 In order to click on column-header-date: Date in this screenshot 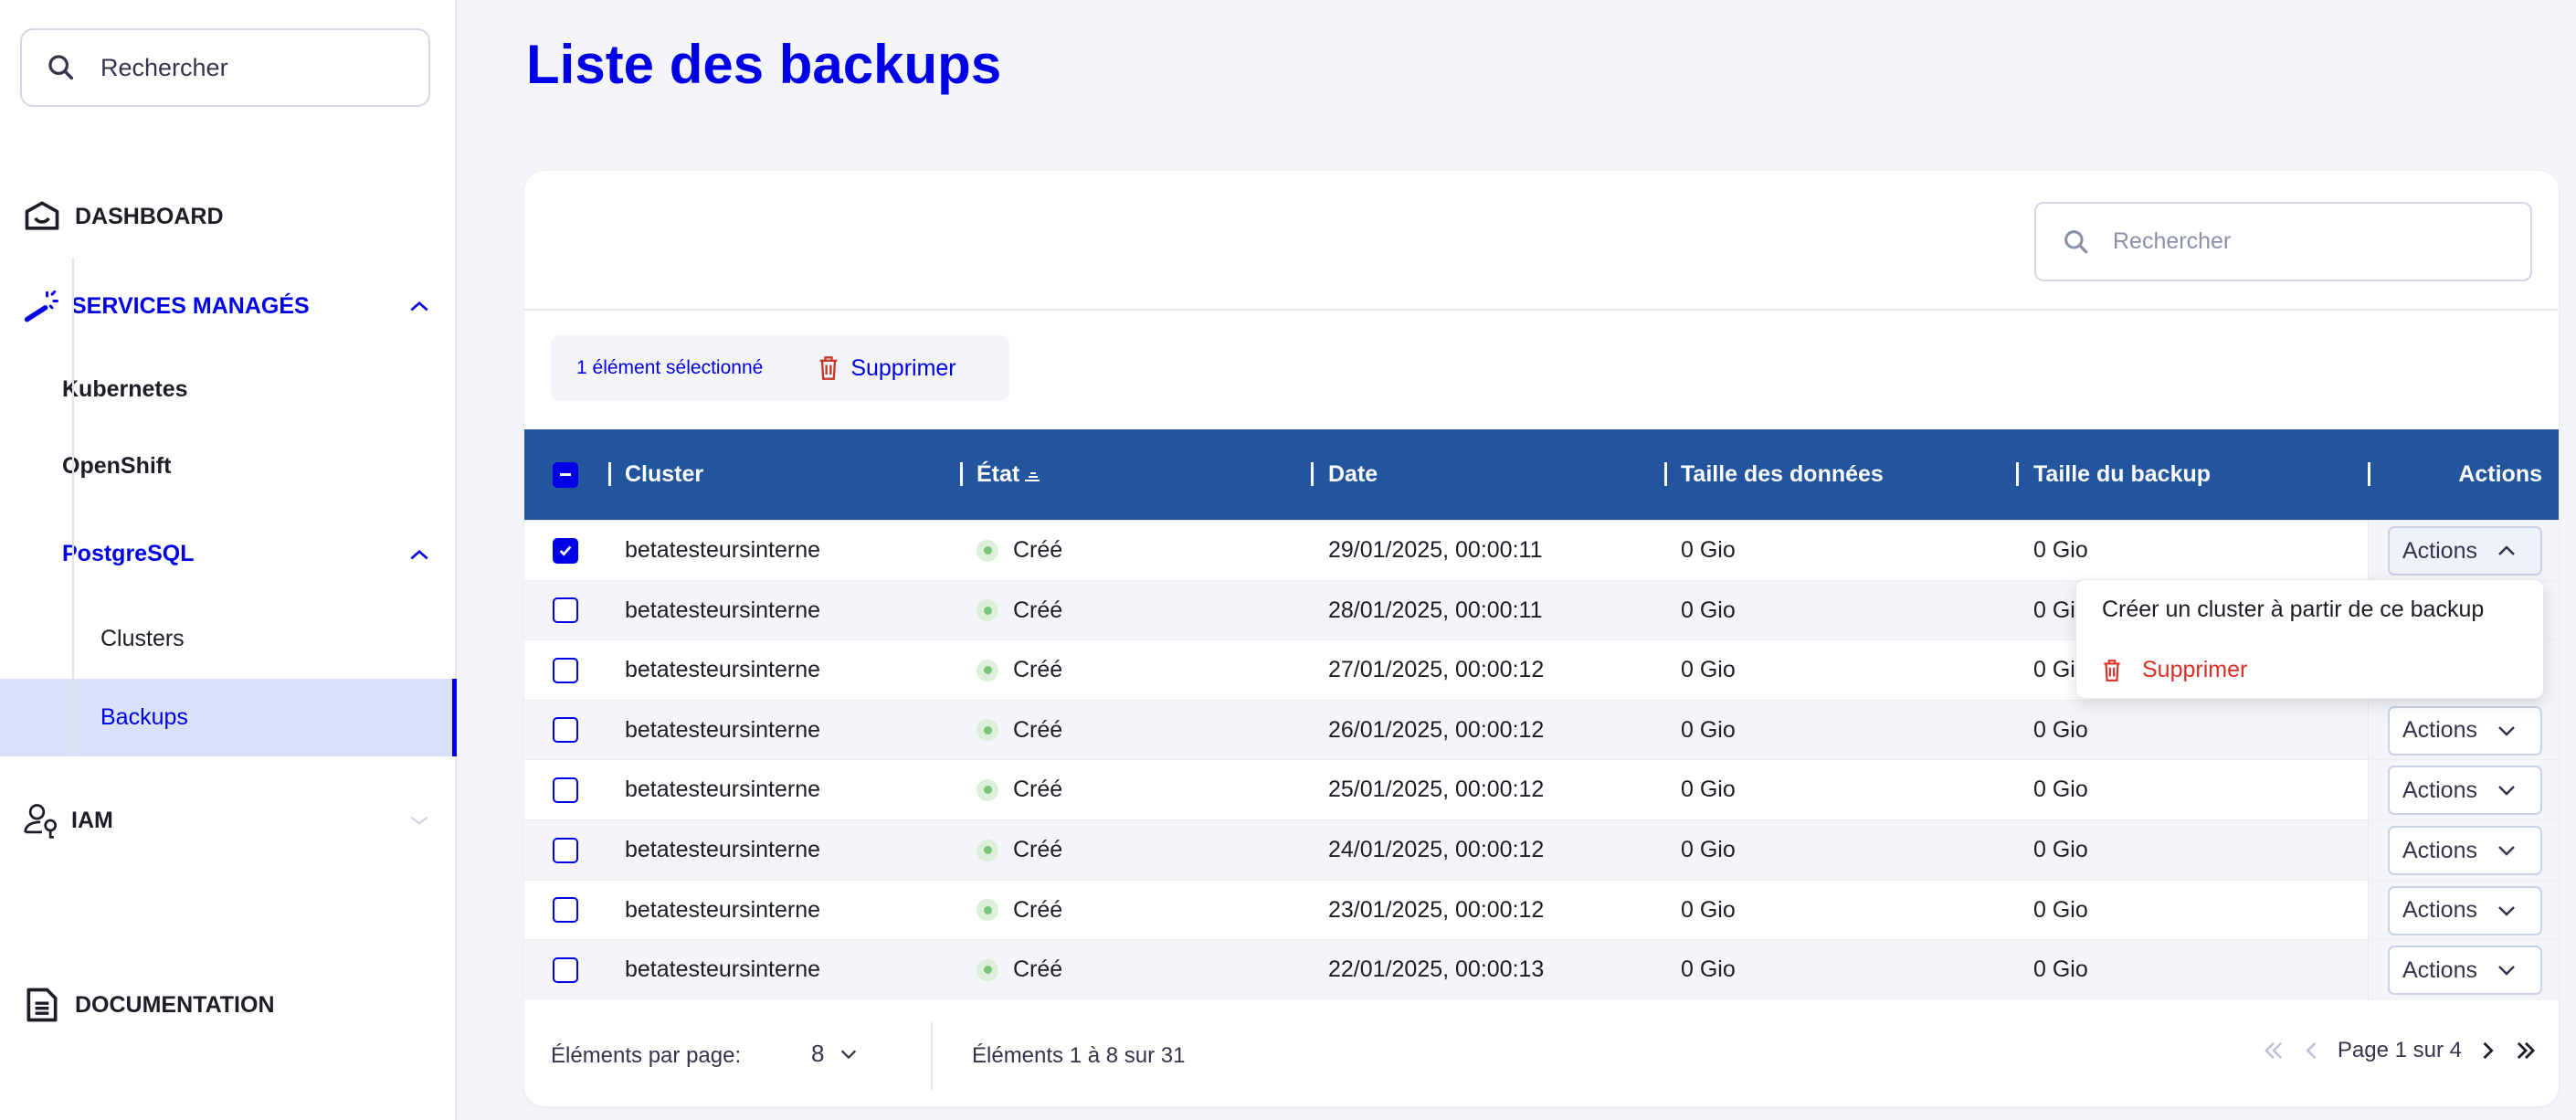, I will do `click(1353, 475)`.